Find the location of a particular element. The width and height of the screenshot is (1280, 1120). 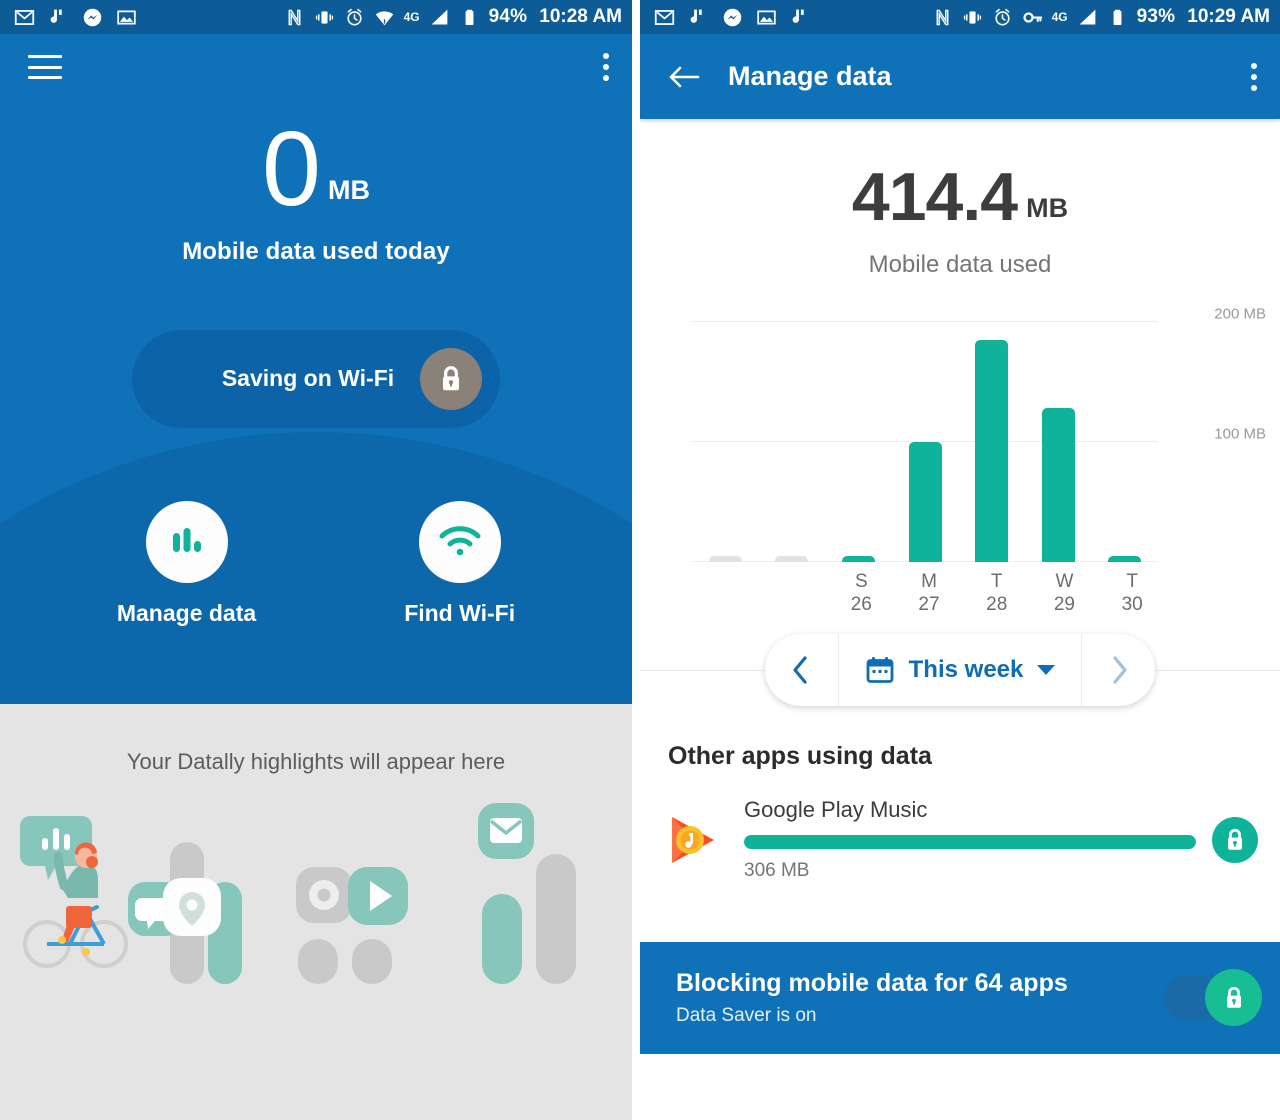

vpn-key-icon is located at coordinates (1032, 17).